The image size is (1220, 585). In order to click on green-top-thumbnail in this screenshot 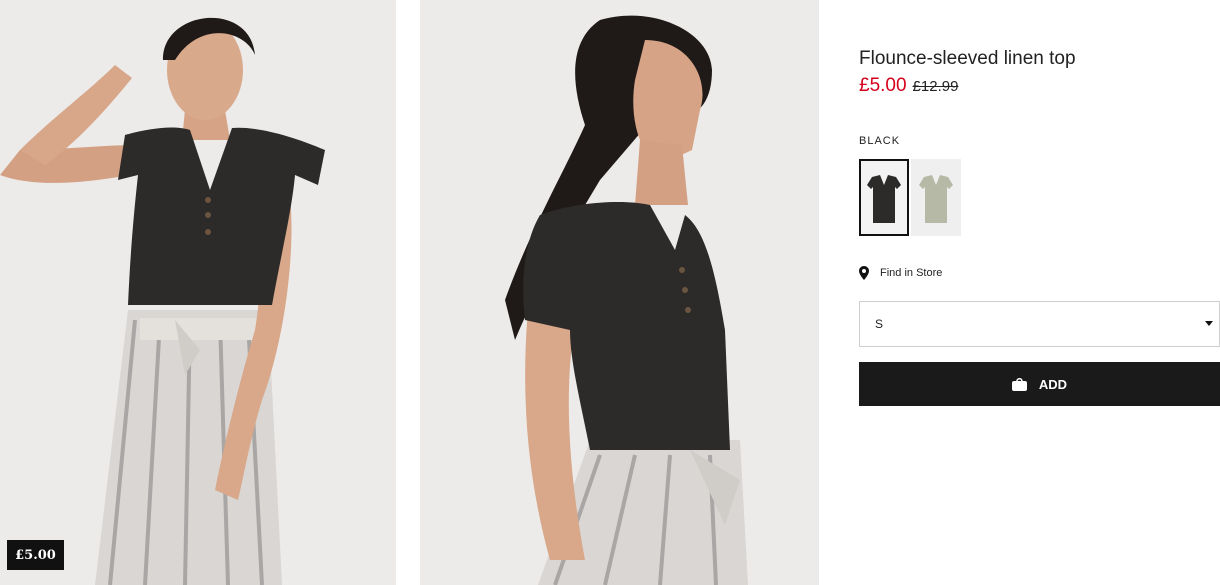, I will do `click(936, 198)`.